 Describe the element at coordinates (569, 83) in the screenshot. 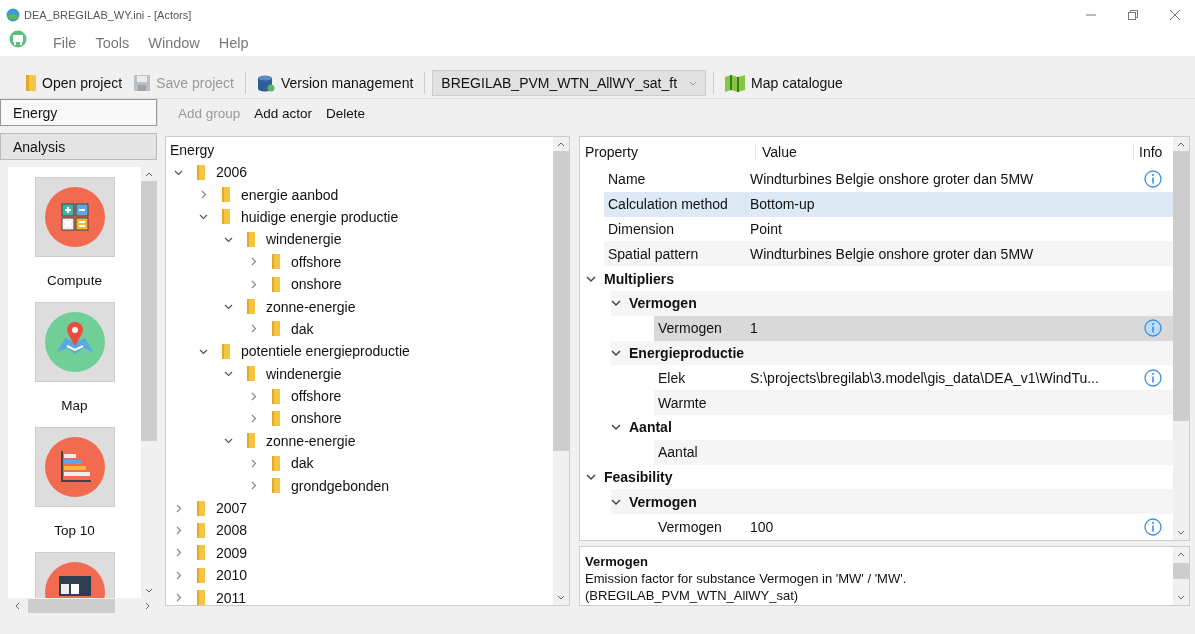

I see `project-dropdown: BREGILAB_PVM_WTN_AllWY_sat_ft` at that location.